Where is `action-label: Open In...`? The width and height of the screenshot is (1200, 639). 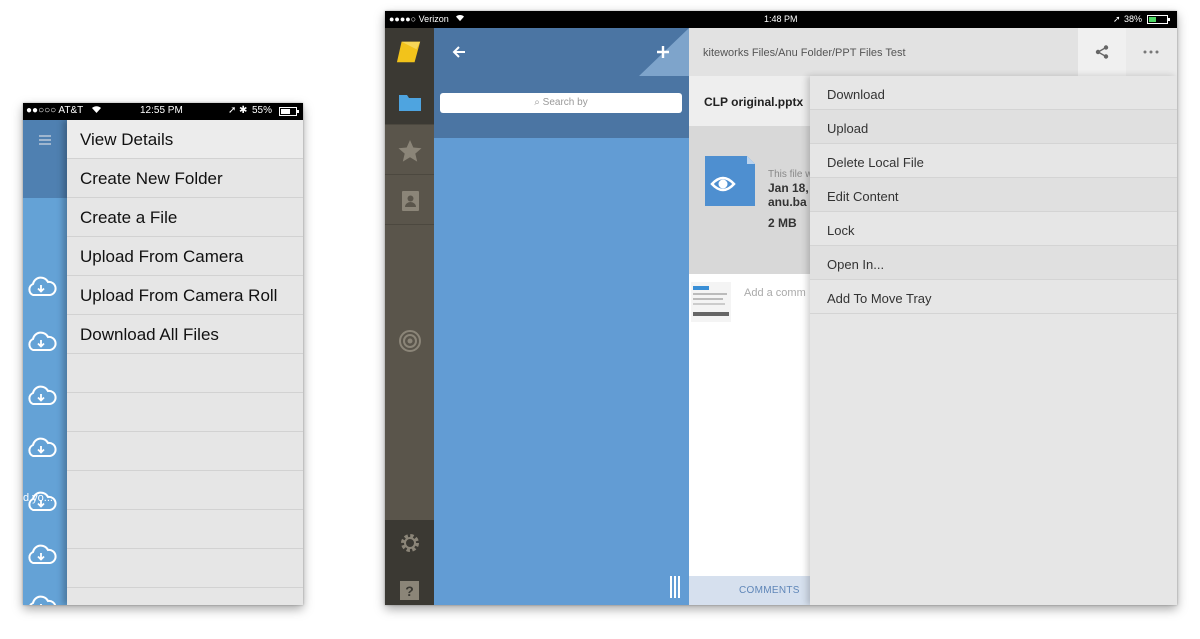 action-label: Open In... is located at coordinates (856, 264).